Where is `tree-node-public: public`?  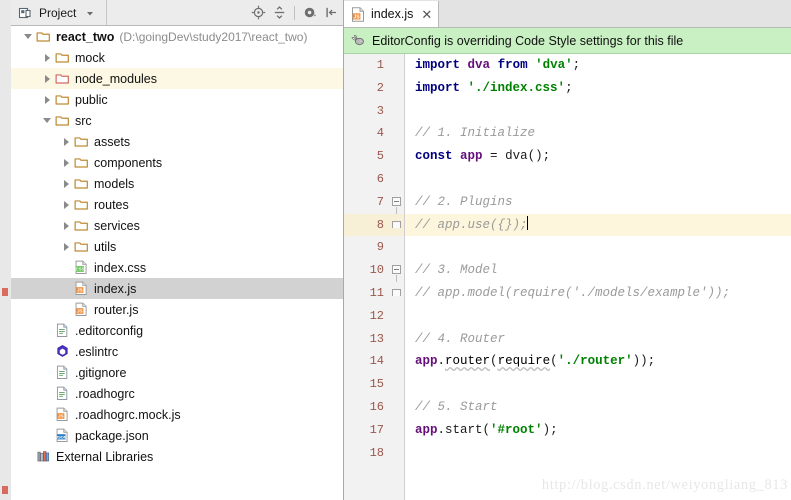 tree-node-public: public is located at coordinates (177, 99).